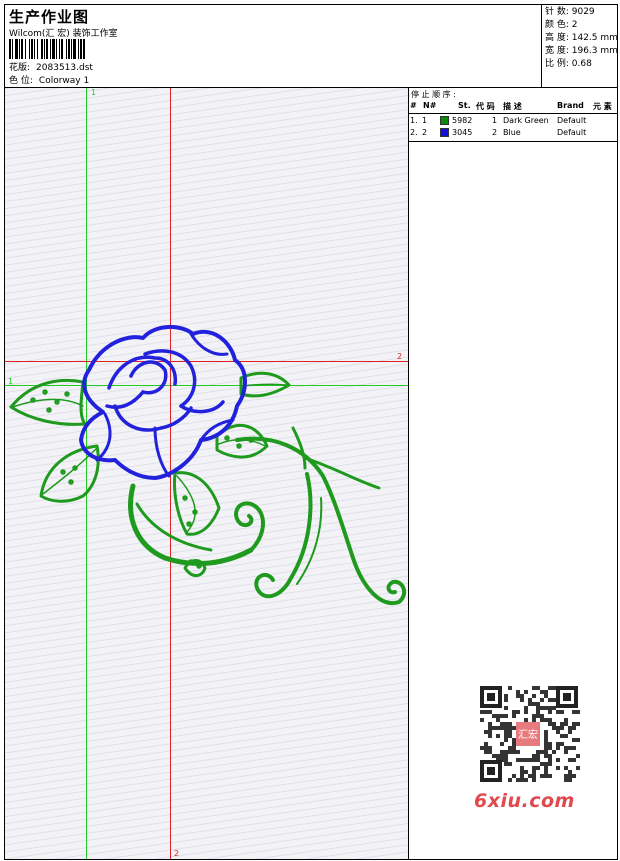 Image resolution: width=620 pixels, height=861 pixels. I want to click on stop-sequence-title: 停 止 顺 序 :, so click(433, 94).